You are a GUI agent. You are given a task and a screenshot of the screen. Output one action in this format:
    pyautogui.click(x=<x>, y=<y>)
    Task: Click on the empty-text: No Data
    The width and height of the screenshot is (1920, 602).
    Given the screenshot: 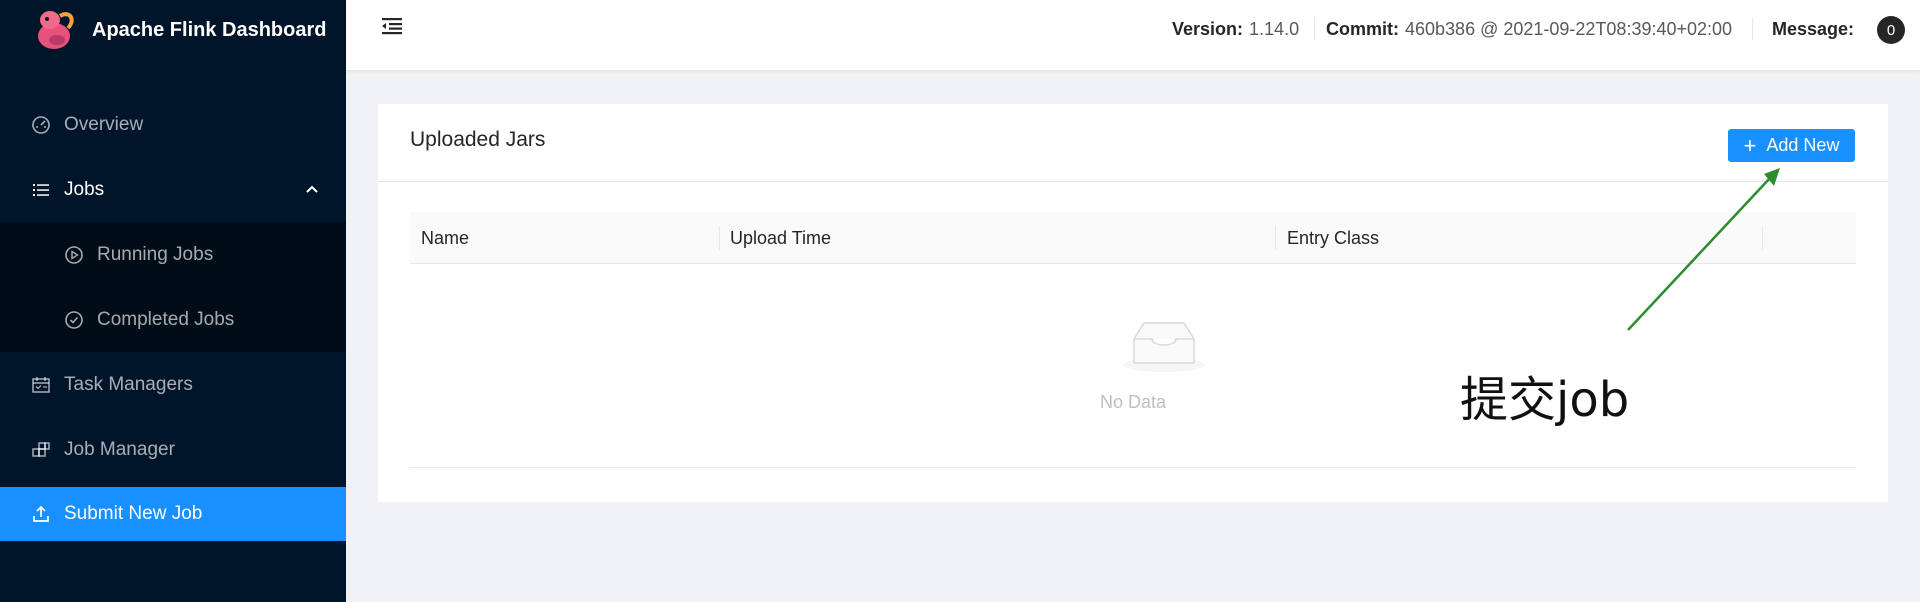 What is the action you would take?
    pyautogui.click(x=1133, y=402)
    